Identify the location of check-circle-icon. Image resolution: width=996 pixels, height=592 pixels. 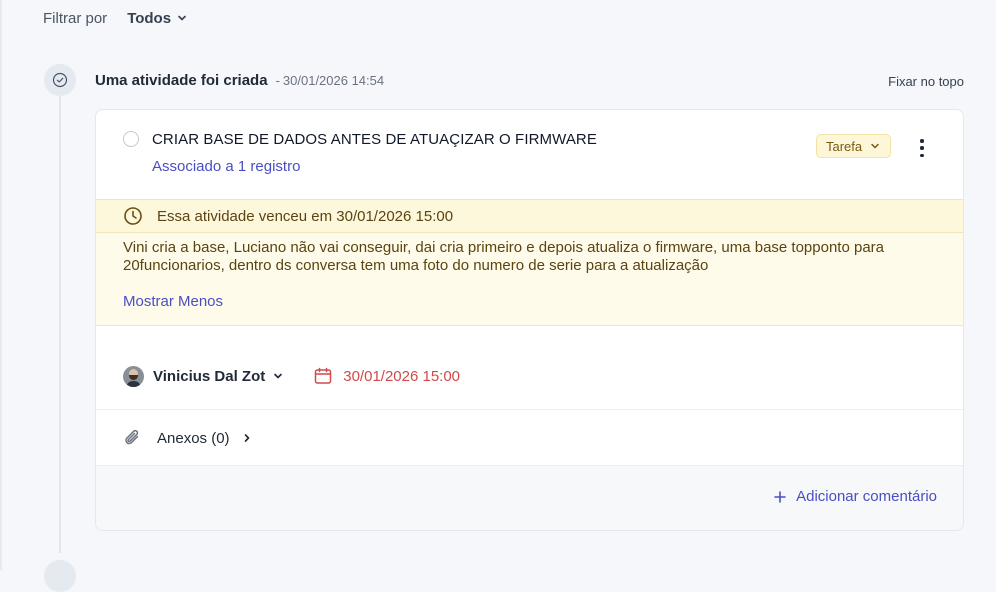
(60, 80).